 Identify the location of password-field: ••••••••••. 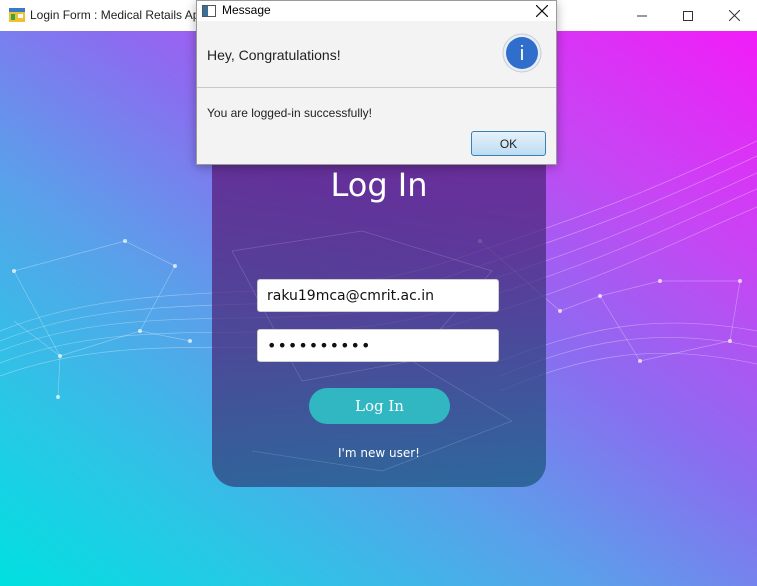
(378, 345).